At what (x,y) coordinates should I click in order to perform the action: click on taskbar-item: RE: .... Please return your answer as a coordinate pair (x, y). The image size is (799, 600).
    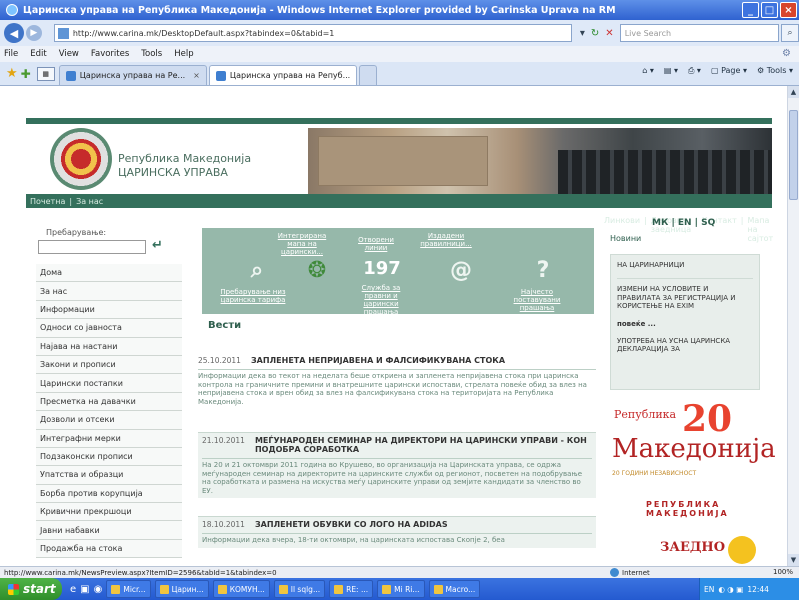
    Looking at the image, I should click on (351, 589).